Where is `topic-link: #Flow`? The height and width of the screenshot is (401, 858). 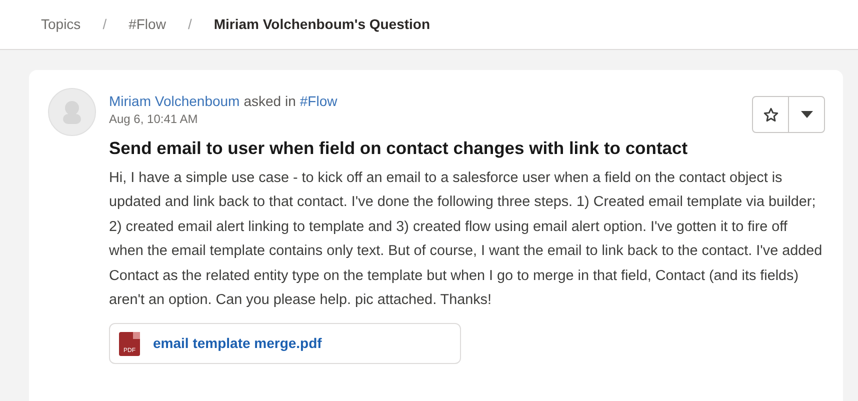
topic-link: #Flow is located at coordinates (319, 101).